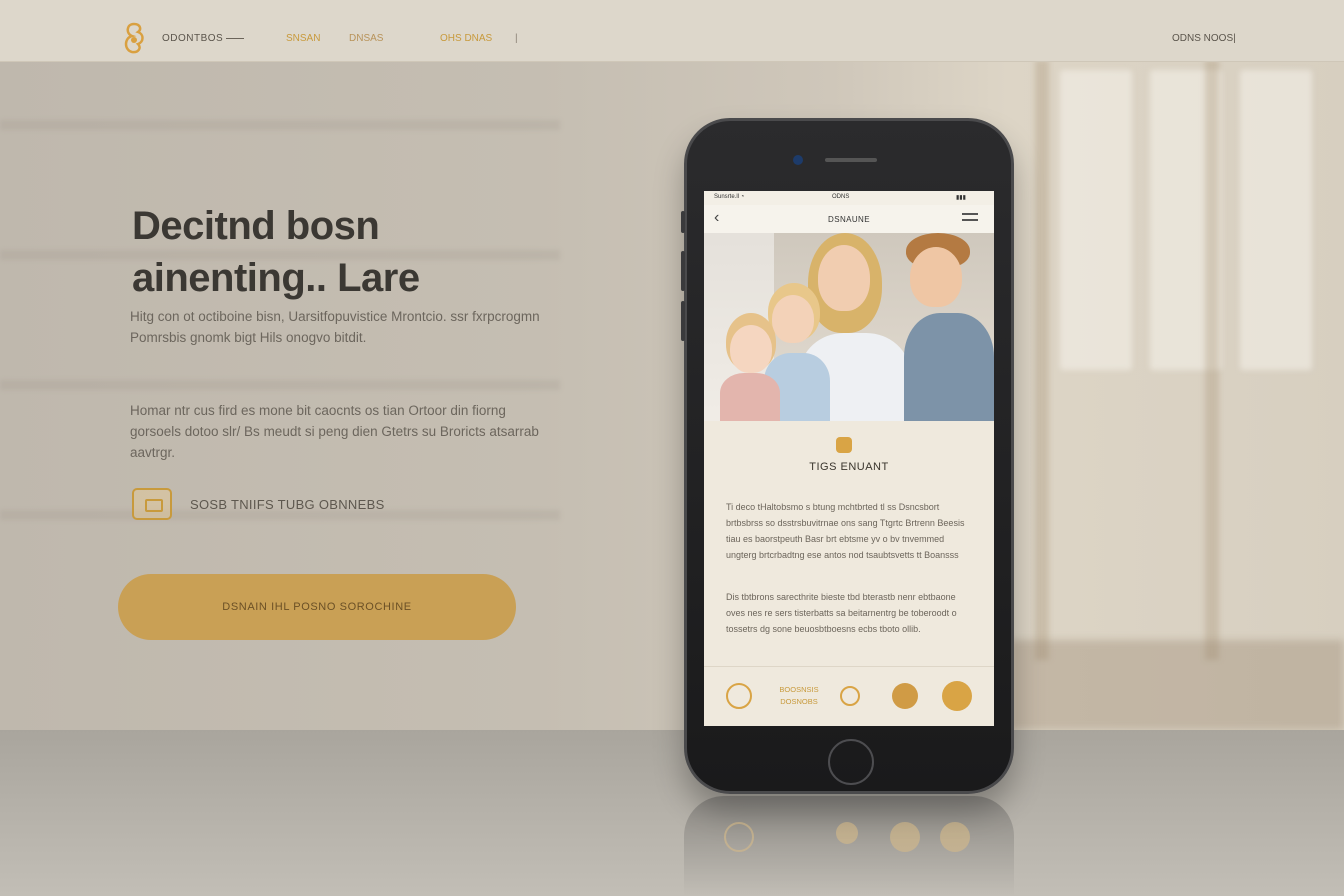 Image resolution: width=1344 pixels, height=896 pixels. I want to click on status-bar: Sunsrte.ll ◔ ODNS ▮▮▮, so click(849, 198).